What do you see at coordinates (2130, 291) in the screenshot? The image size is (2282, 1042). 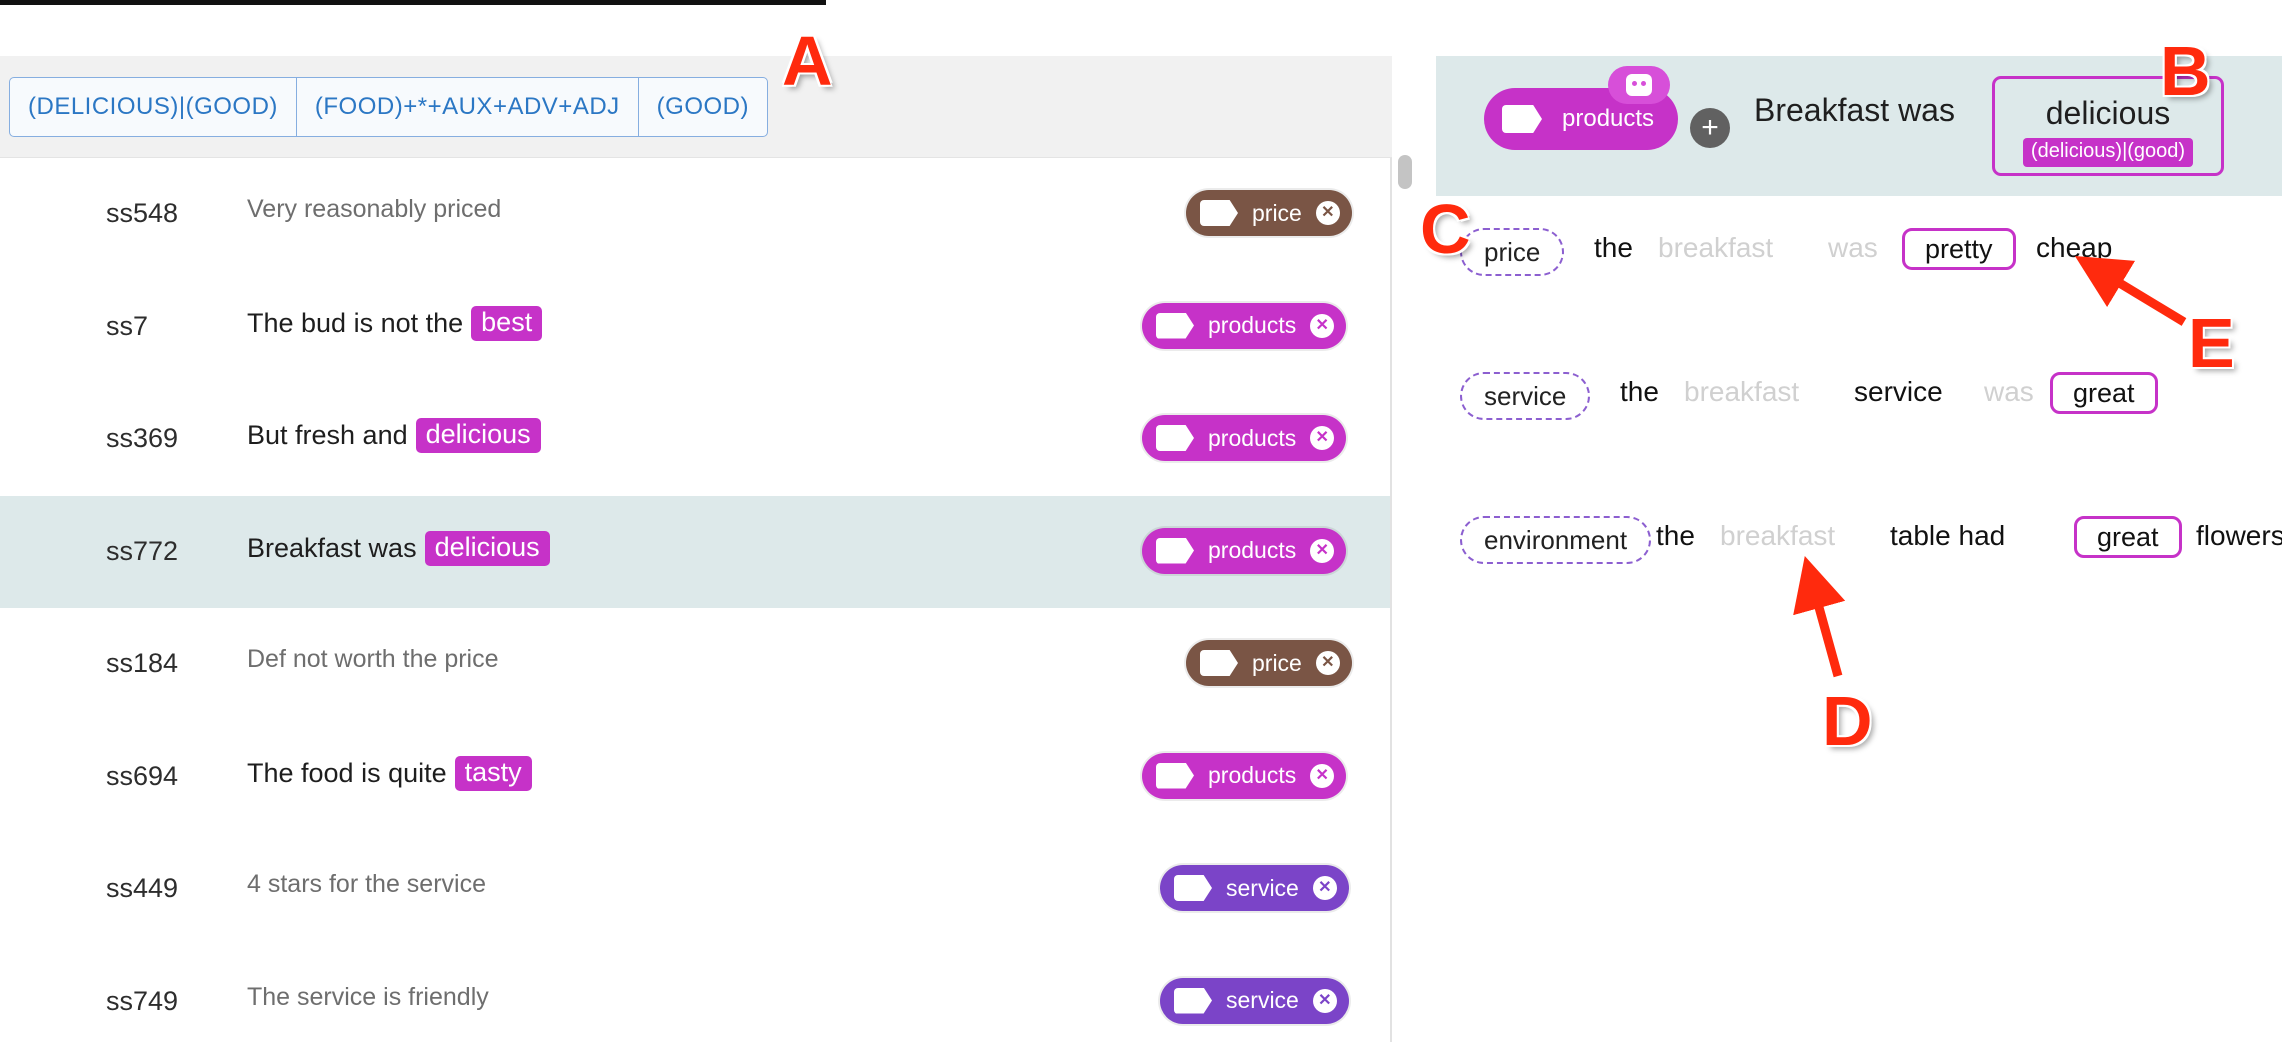 I see `arrow-e` at bounding box center [2130, 291].